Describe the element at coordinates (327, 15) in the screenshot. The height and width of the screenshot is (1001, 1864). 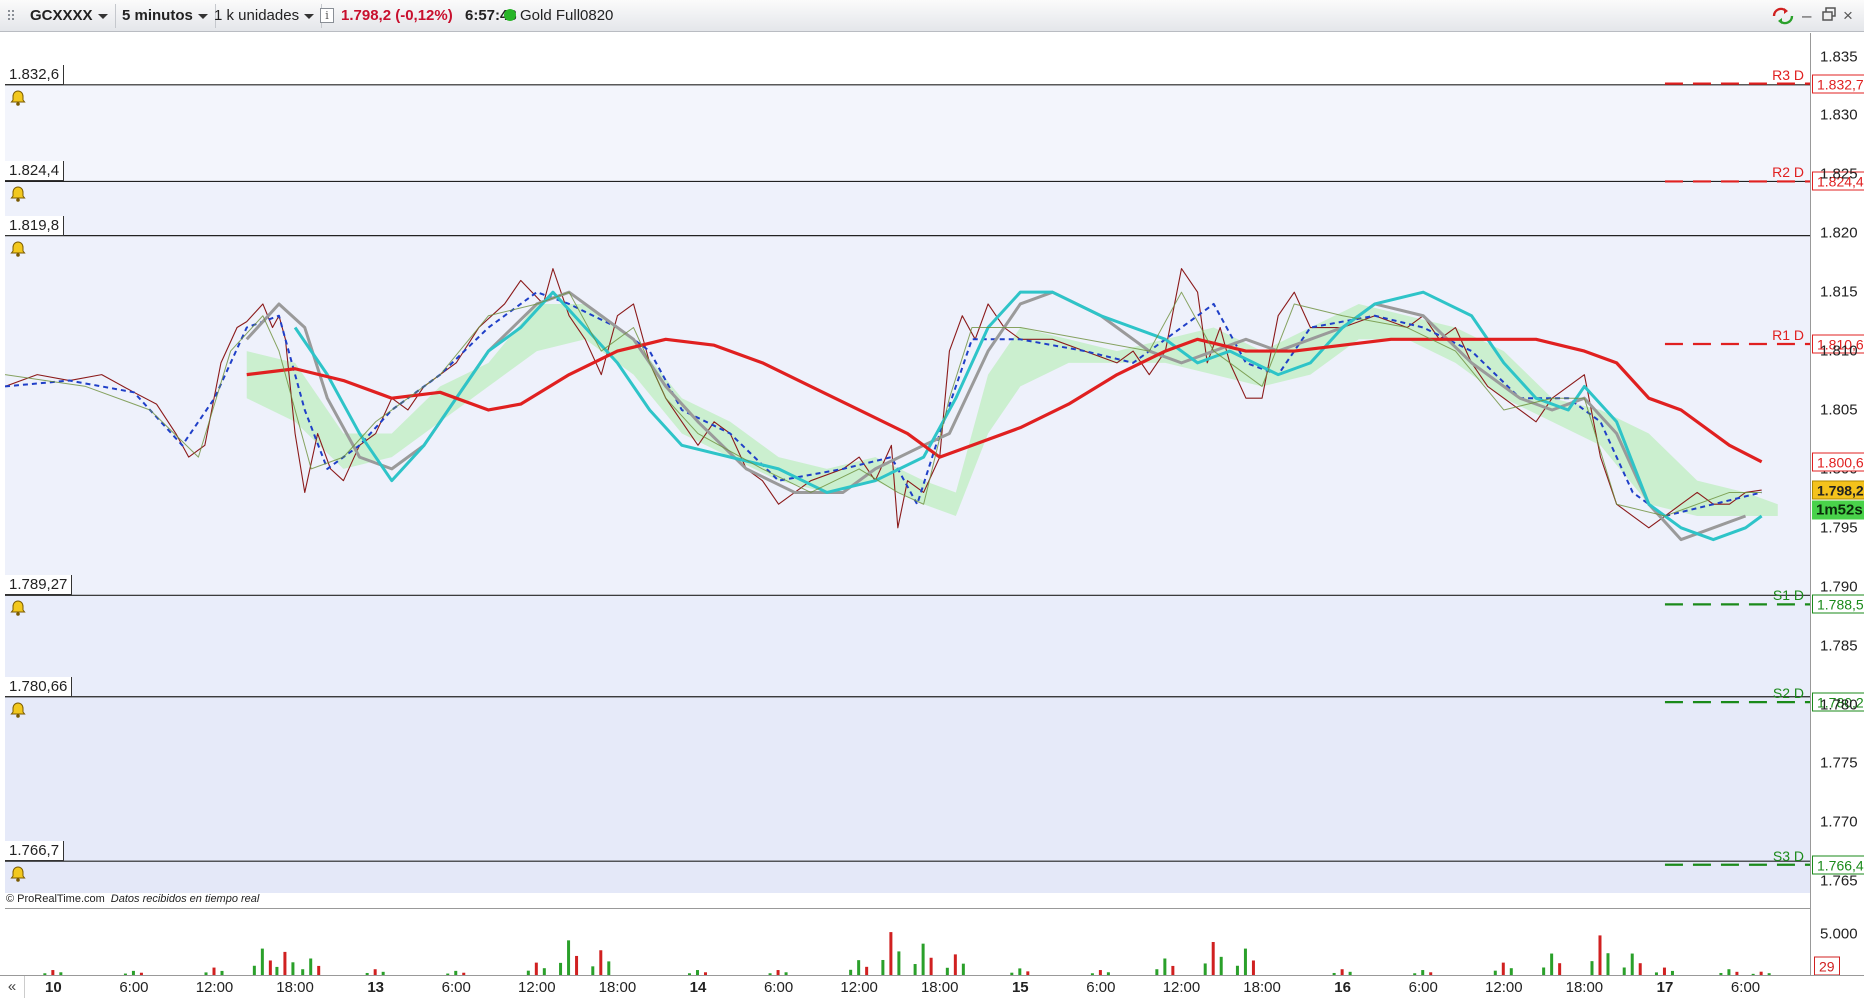
I see `info-icon: i` at that location.